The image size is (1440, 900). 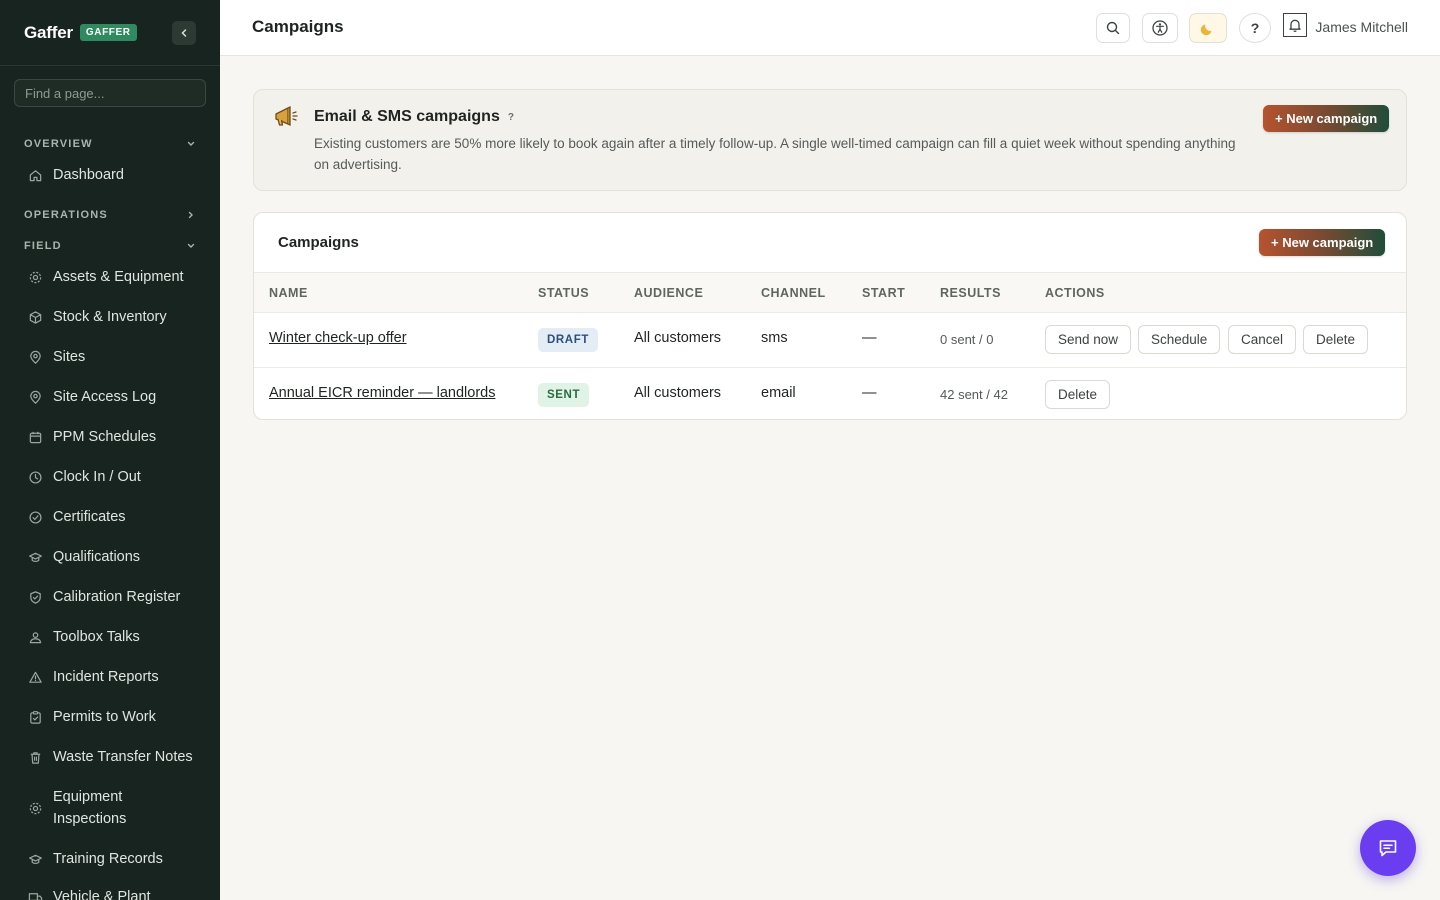 What do you see at coordinates (110, 637) in the screenshot?
I see `sidebar-item-toolbox-talks: Toolbox Talks` at bounding box center [110, 637].